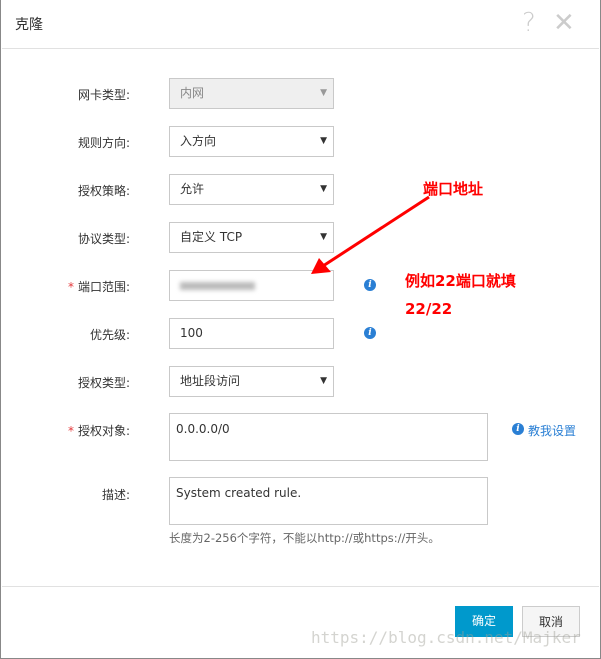 The image size is (601, 659). What do you see at coordinates (446, 637) in the screenshot?
I see `watermark: https://blog.csdn.net/Majker` at bounding box center [446, 637].